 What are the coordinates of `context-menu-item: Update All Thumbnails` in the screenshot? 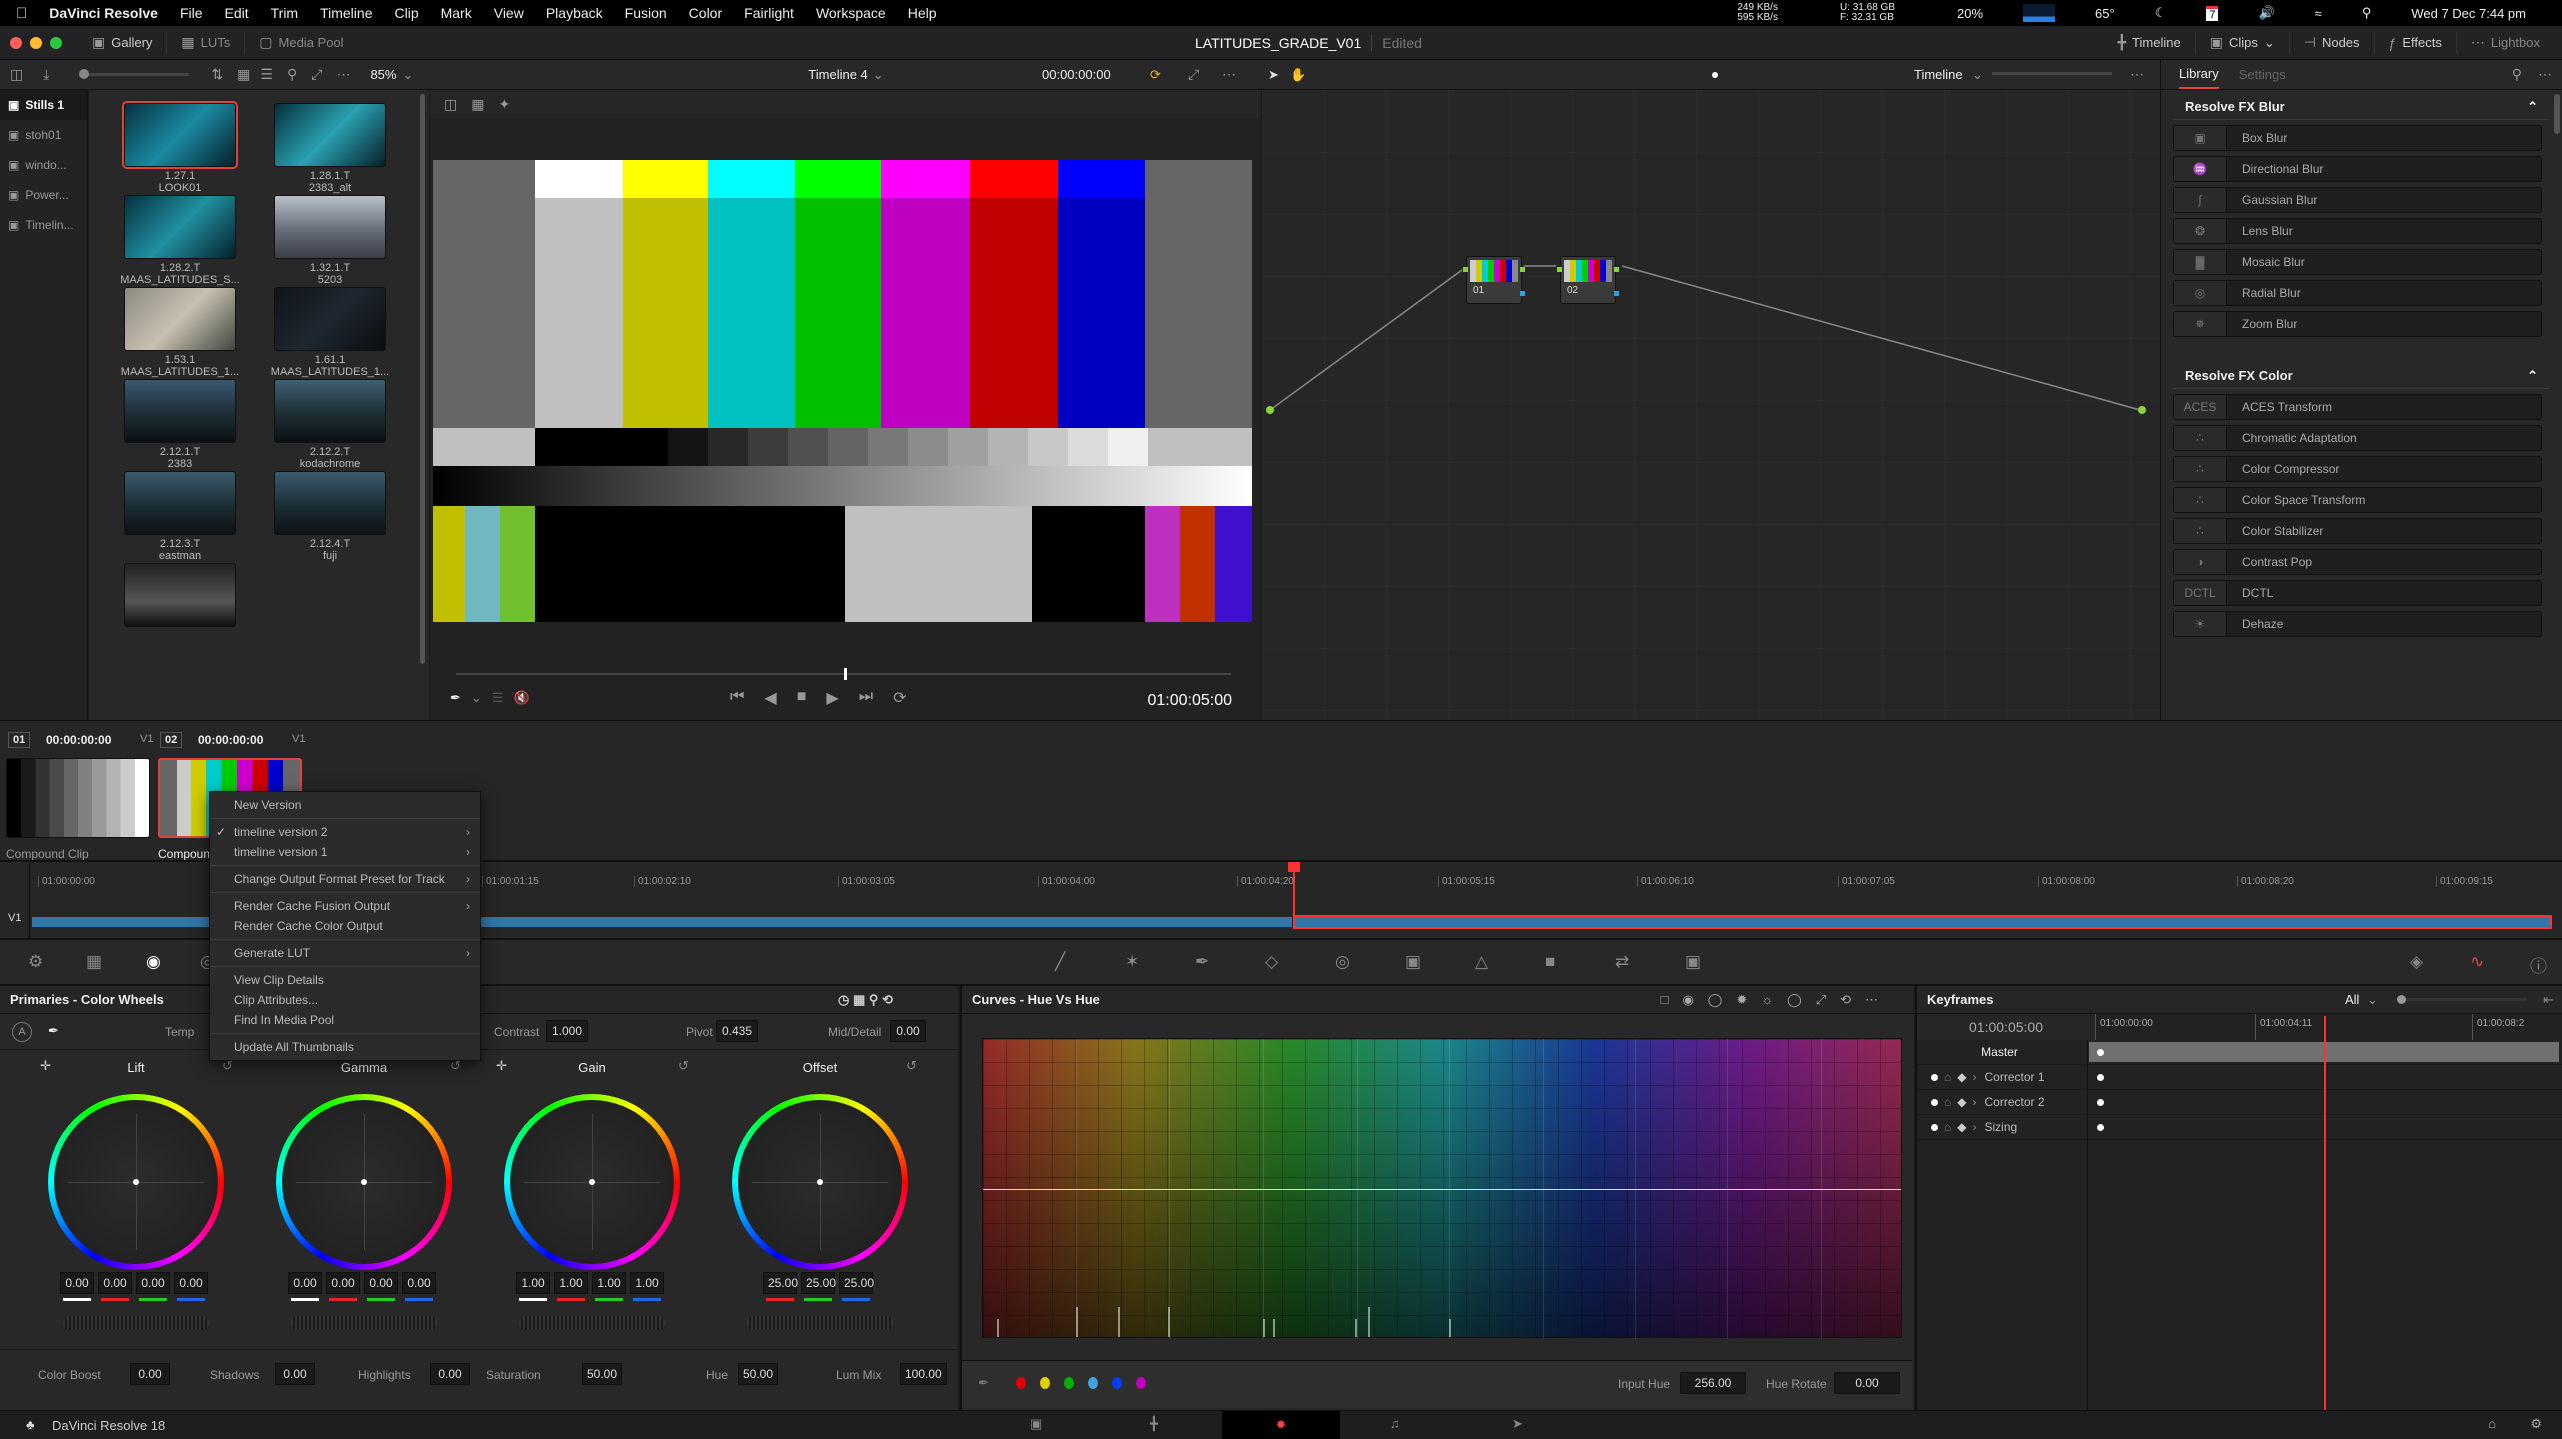 It's located at (345, 1047).